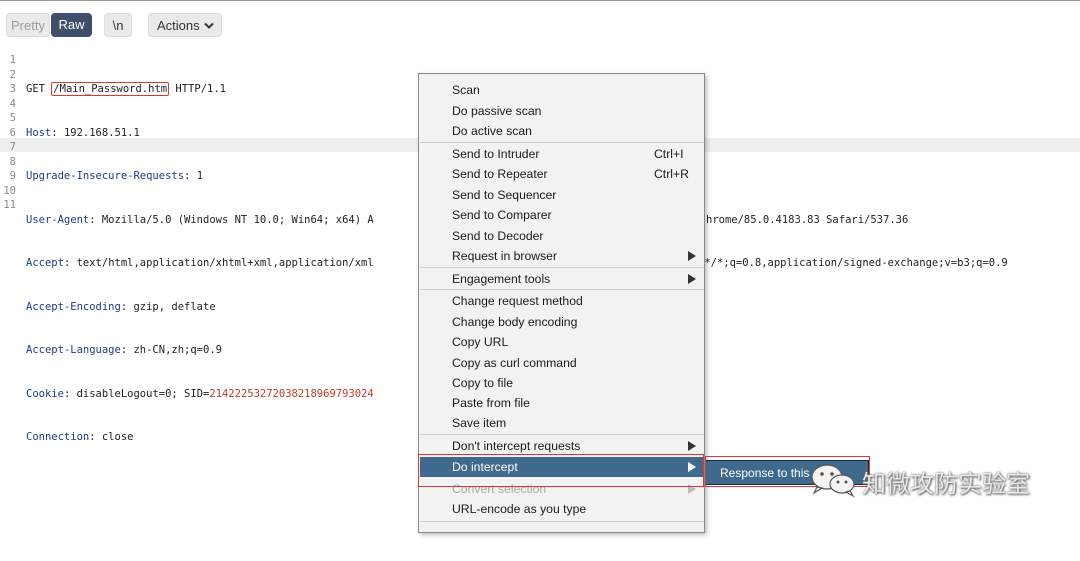  I want to click on menu-item-url-encode: URL-encode as you type, so click(562, 509).